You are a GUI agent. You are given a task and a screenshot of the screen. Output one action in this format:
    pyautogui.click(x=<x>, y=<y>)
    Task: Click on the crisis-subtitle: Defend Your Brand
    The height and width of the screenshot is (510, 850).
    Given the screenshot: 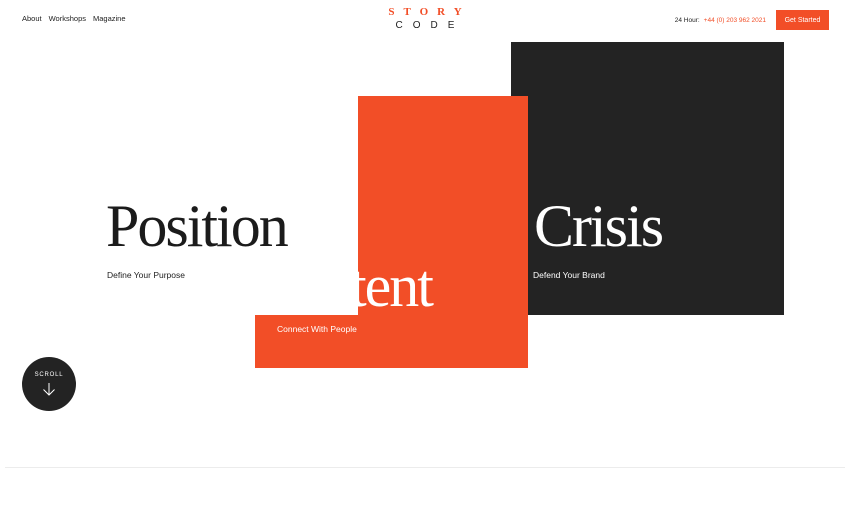 What is the action you would take?
    pyautogui.click(x=569, y=275)
    